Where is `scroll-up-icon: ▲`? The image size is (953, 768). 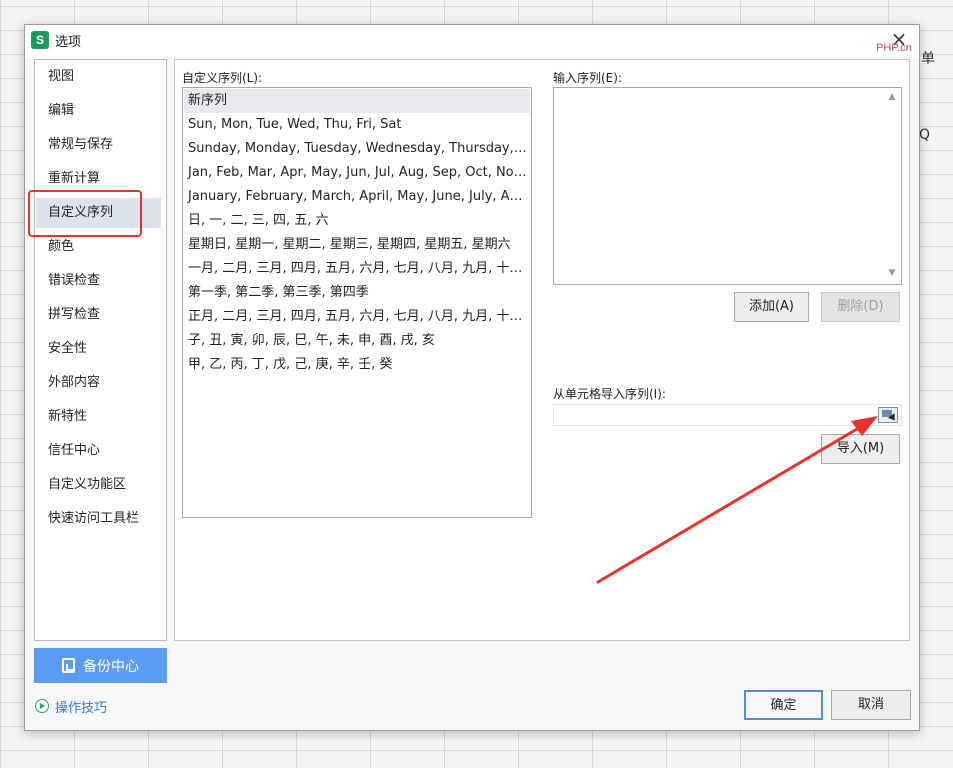 scroll-up-icon: ▲ is located at coordinates (892, 97).